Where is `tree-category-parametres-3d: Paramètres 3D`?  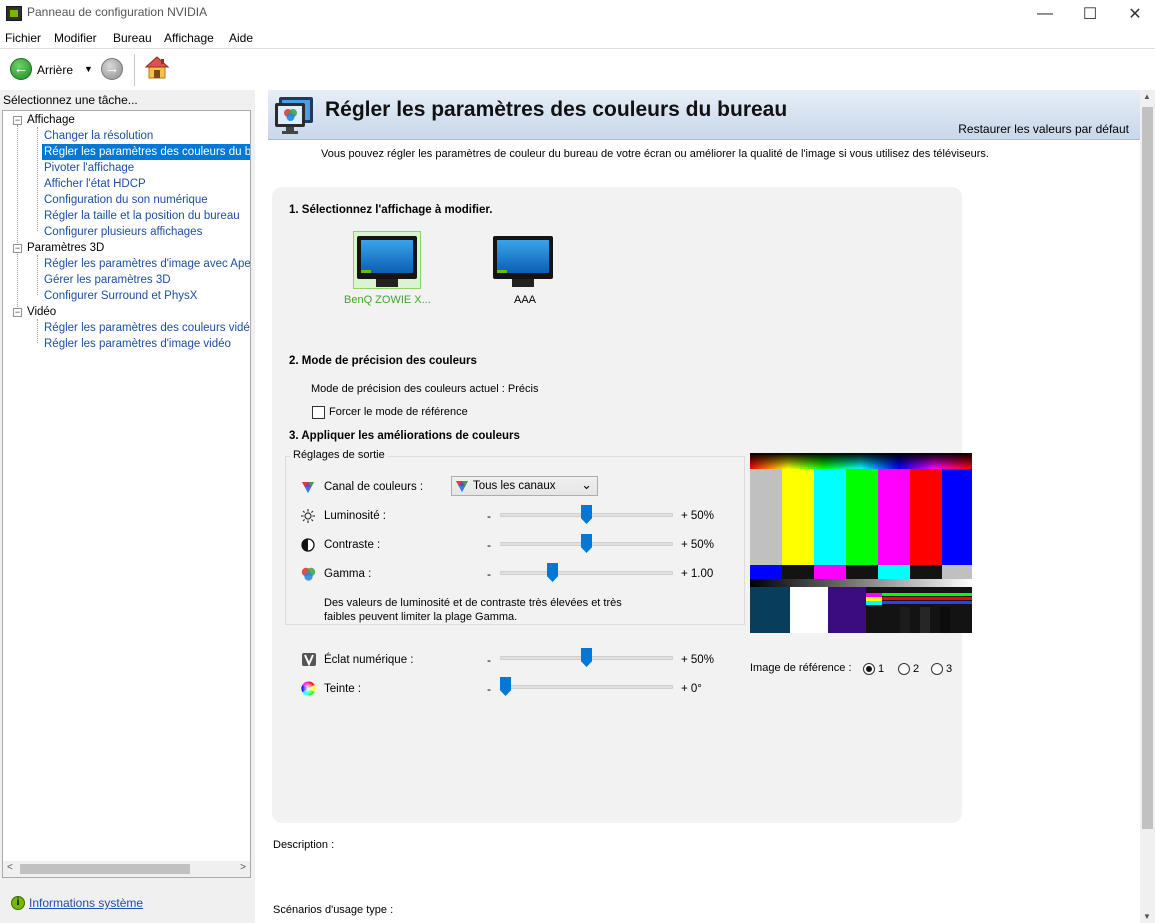
tree-category-parametres-3d: Paramètres 3D is located at coordinates (65, 248).